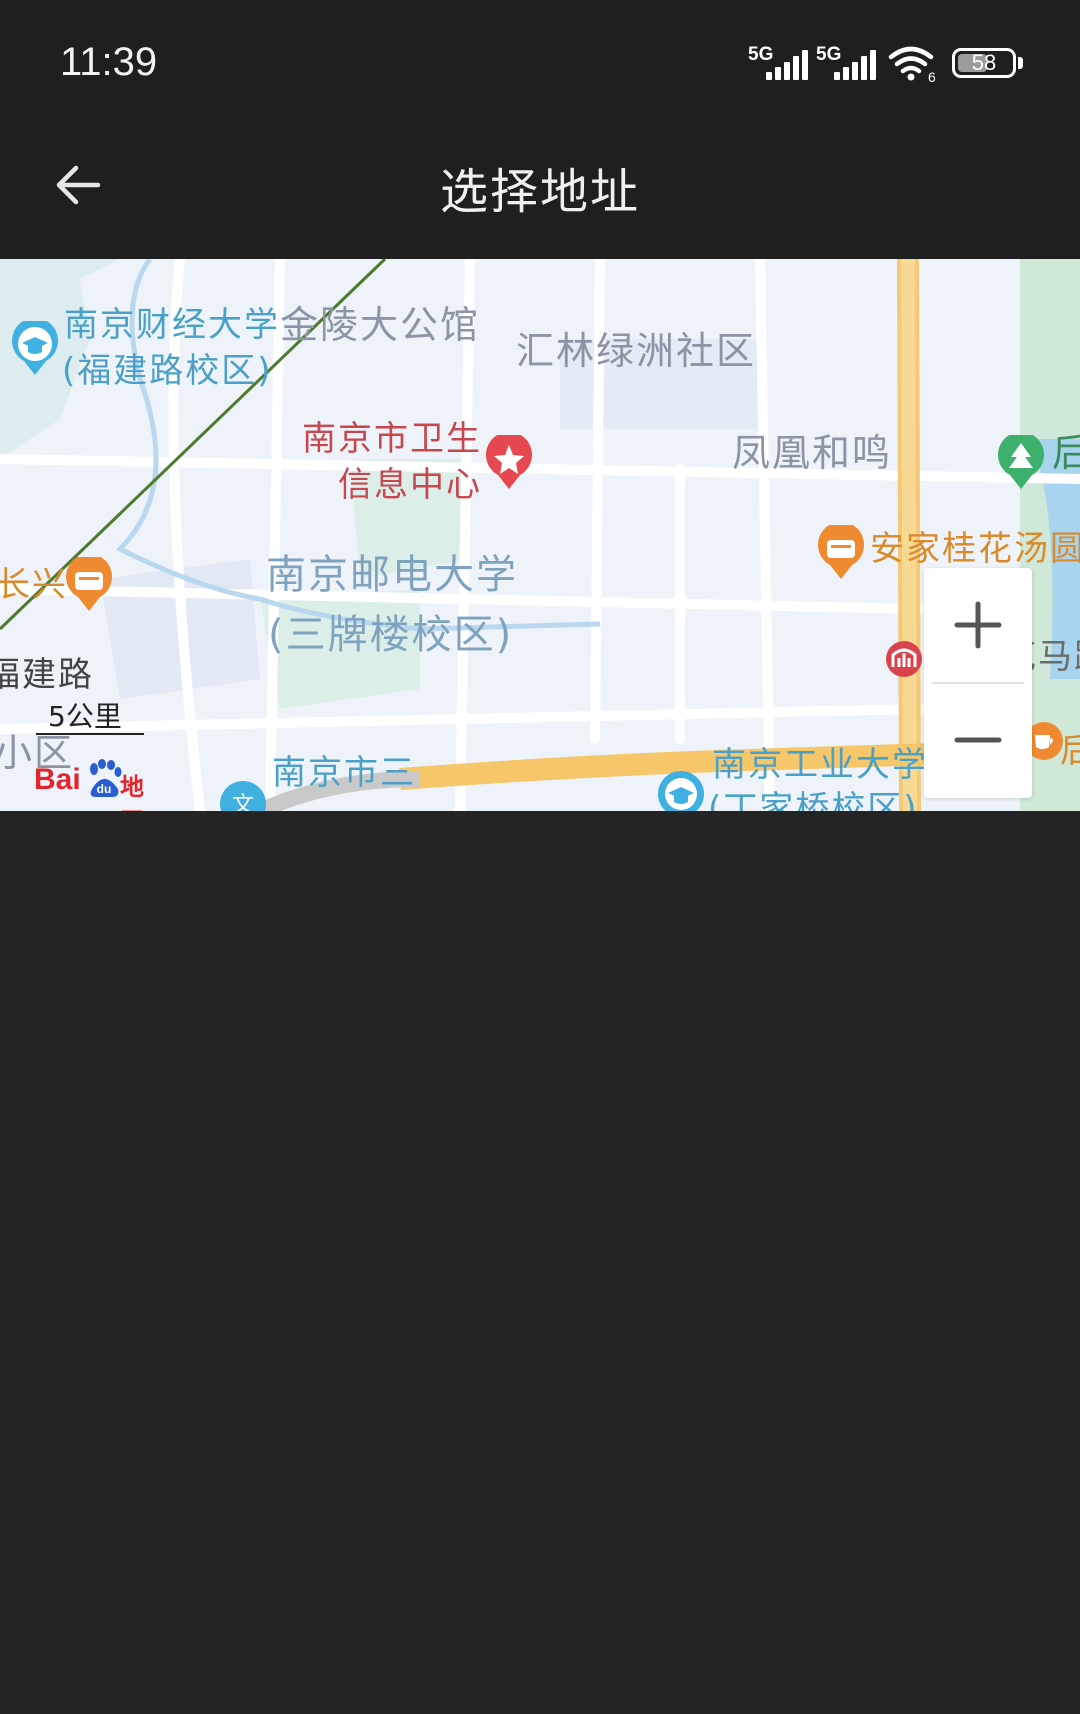 The width and height of the screenshot is (1080, 1714). I want to click on svg-text: 6, so click(932, 76).